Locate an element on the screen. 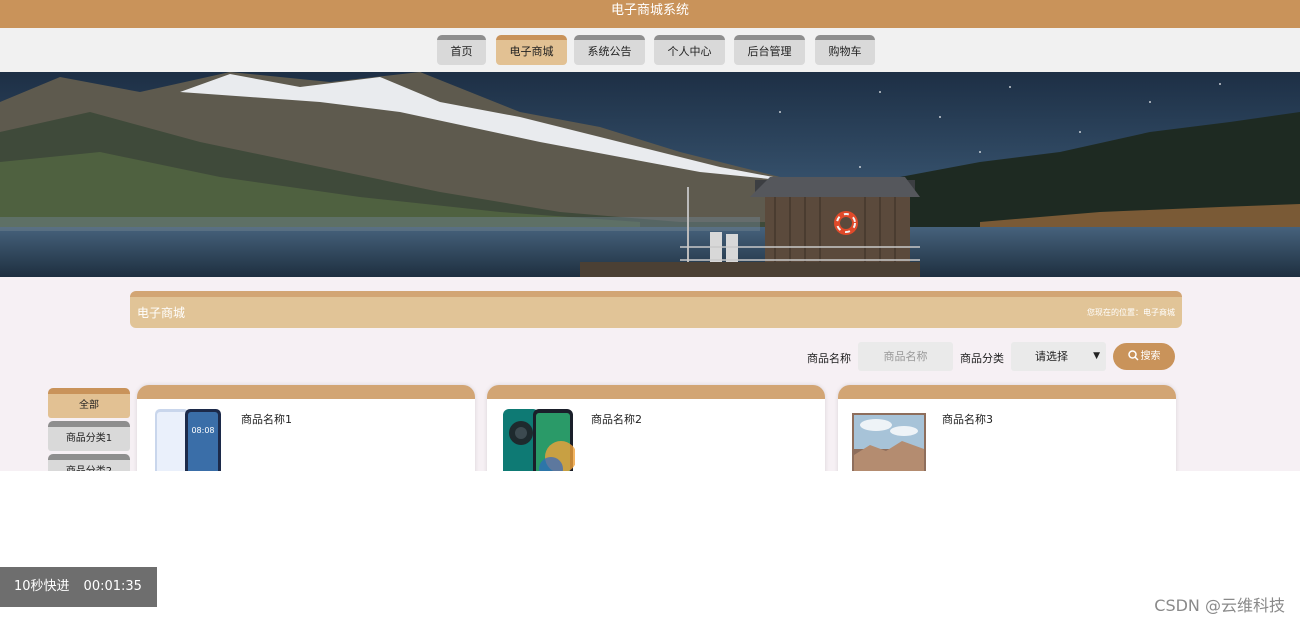  fast-forward-button: 10秒快进 is located at coordinates (42, 586).